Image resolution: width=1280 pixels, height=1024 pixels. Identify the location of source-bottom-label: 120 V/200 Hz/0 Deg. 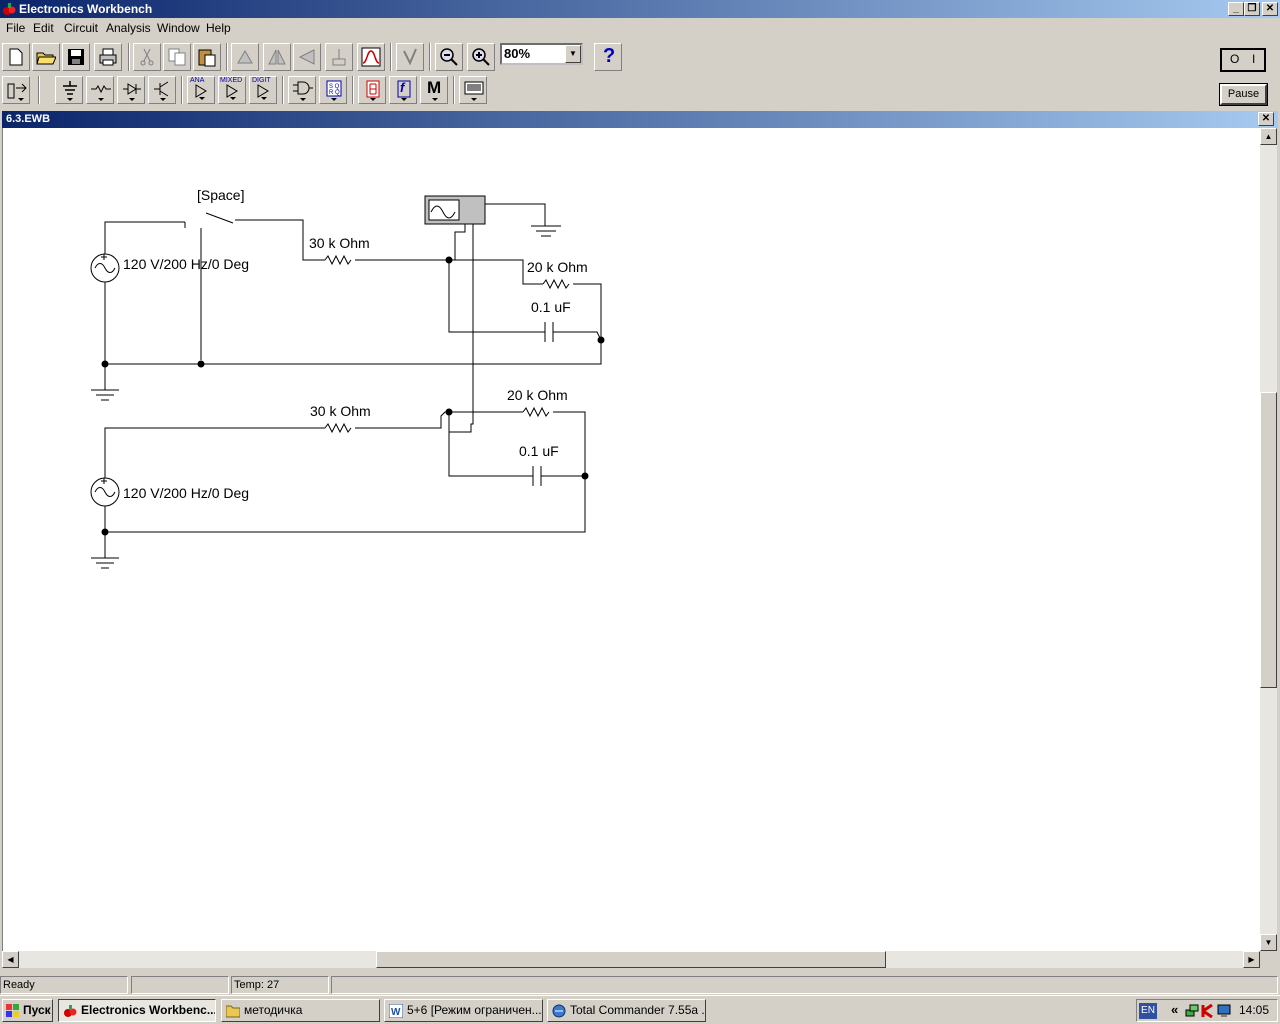
(186, 493).